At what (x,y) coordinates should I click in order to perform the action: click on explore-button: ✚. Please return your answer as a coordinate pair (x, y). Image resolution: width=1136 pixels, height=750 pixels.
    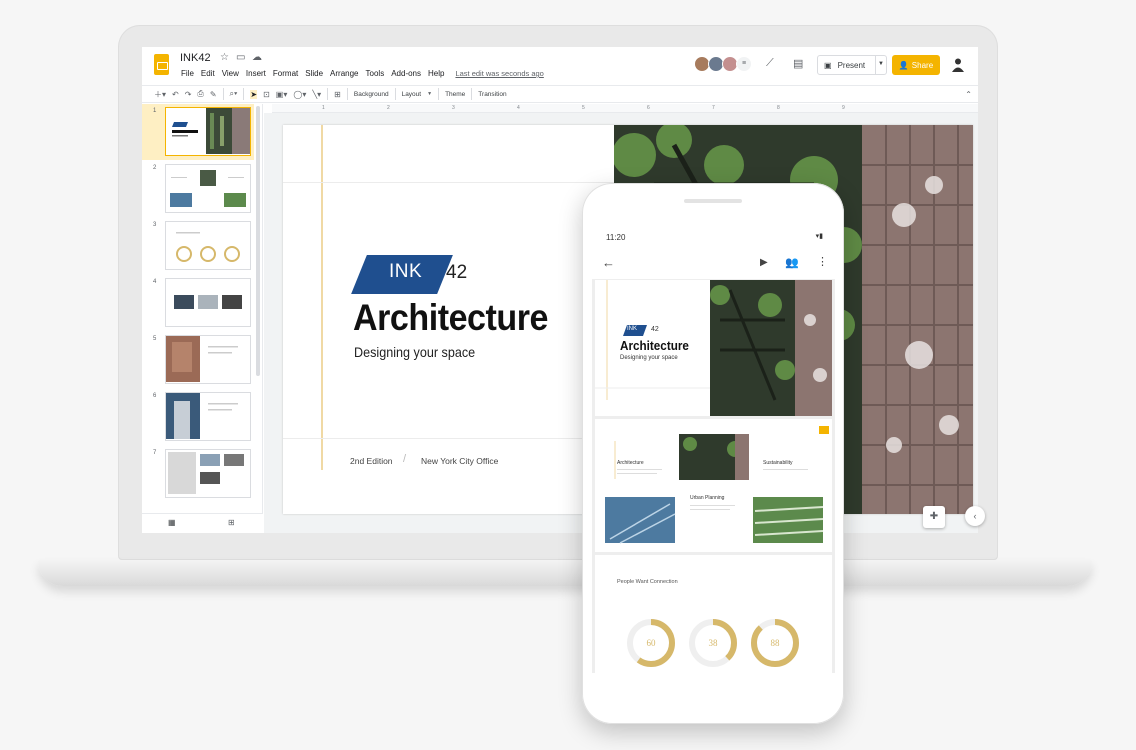
    Looking at the image, I should click on (934, 517).